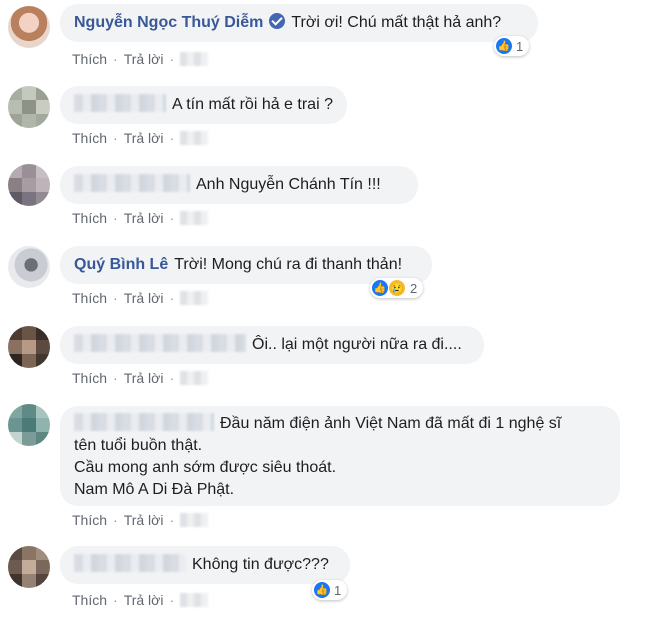  I want to click on reaction-summary: 👍 😢 2, so click(397, 288).